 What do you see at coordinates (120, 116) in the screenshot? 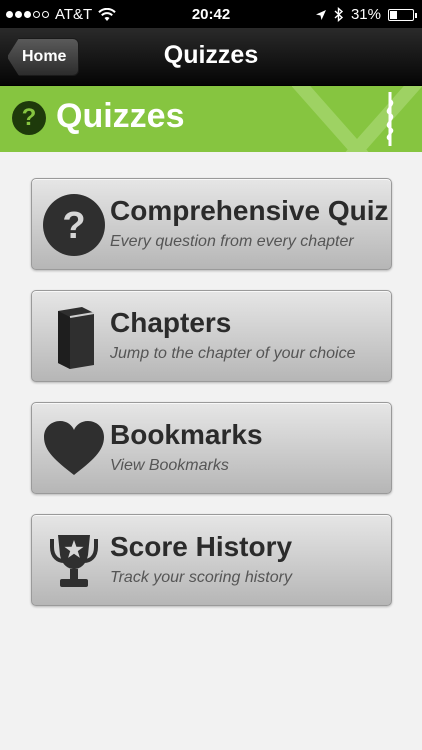
I see `section-title: Quizzes` at bounding box center [120, 116].